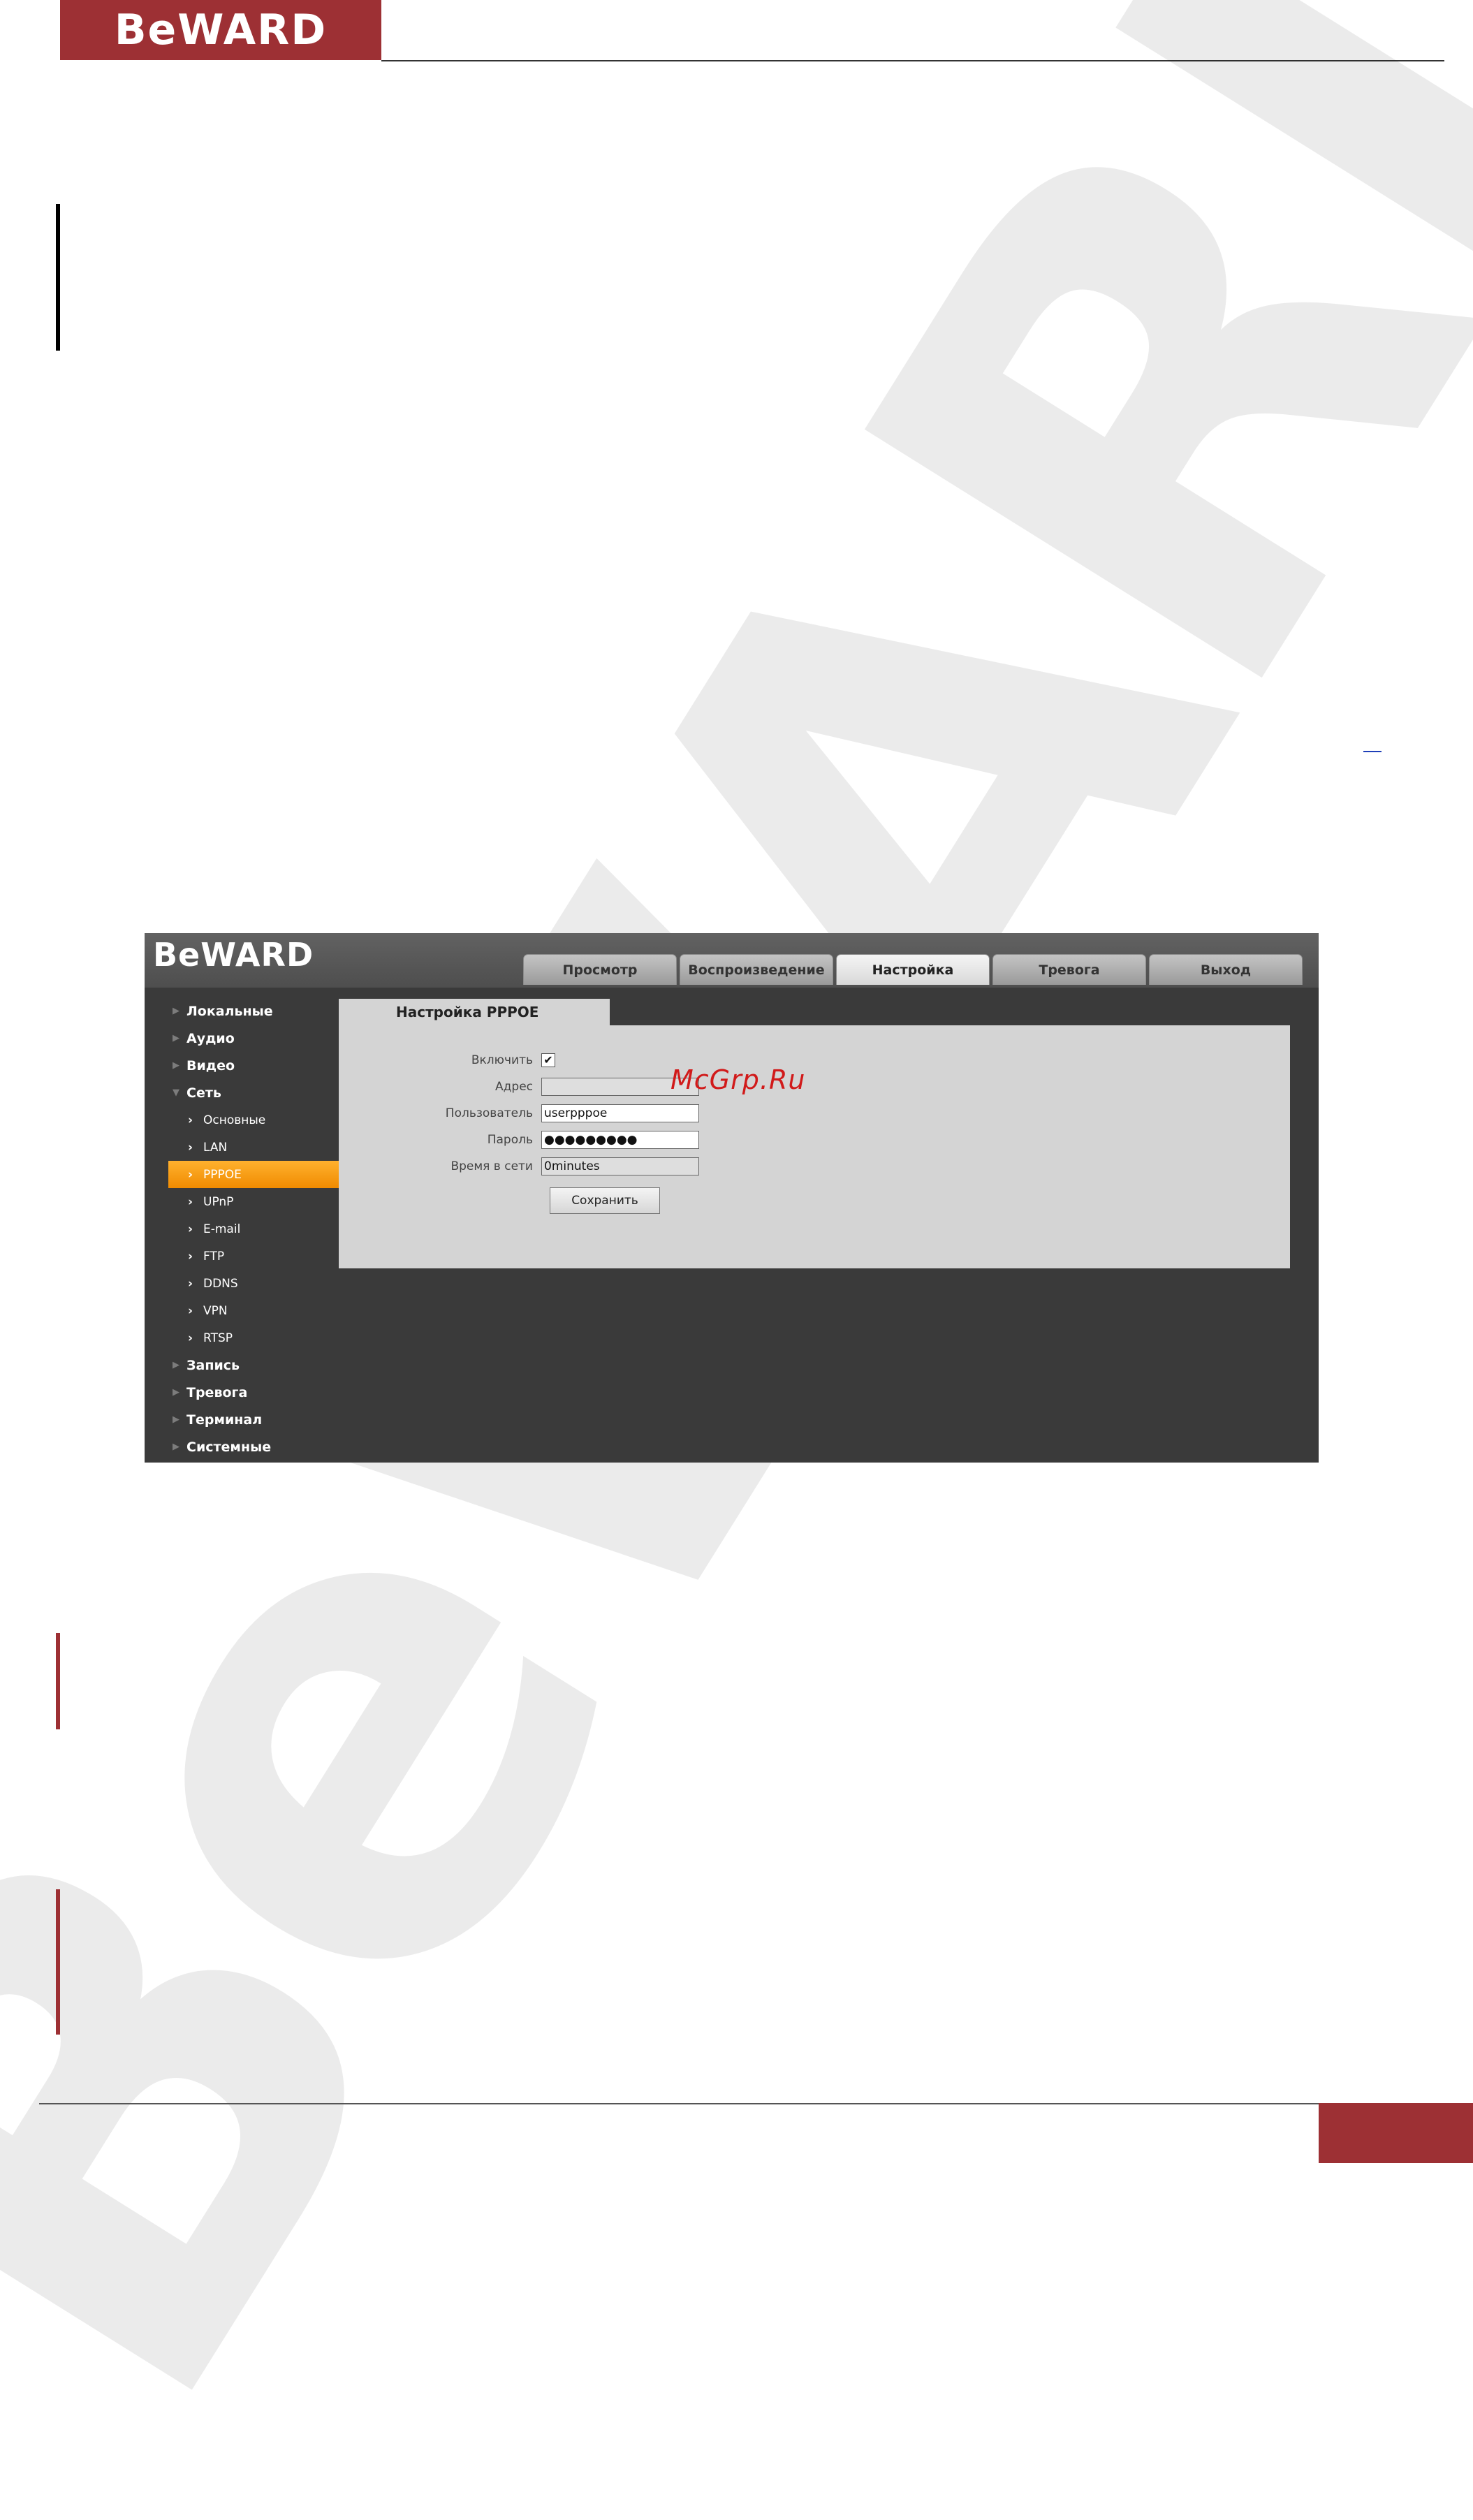 Image resolution: width=1473 pixels, height=2520 pixels. I want to click on beward-header-logo: BeWARD, so click(220, 30).